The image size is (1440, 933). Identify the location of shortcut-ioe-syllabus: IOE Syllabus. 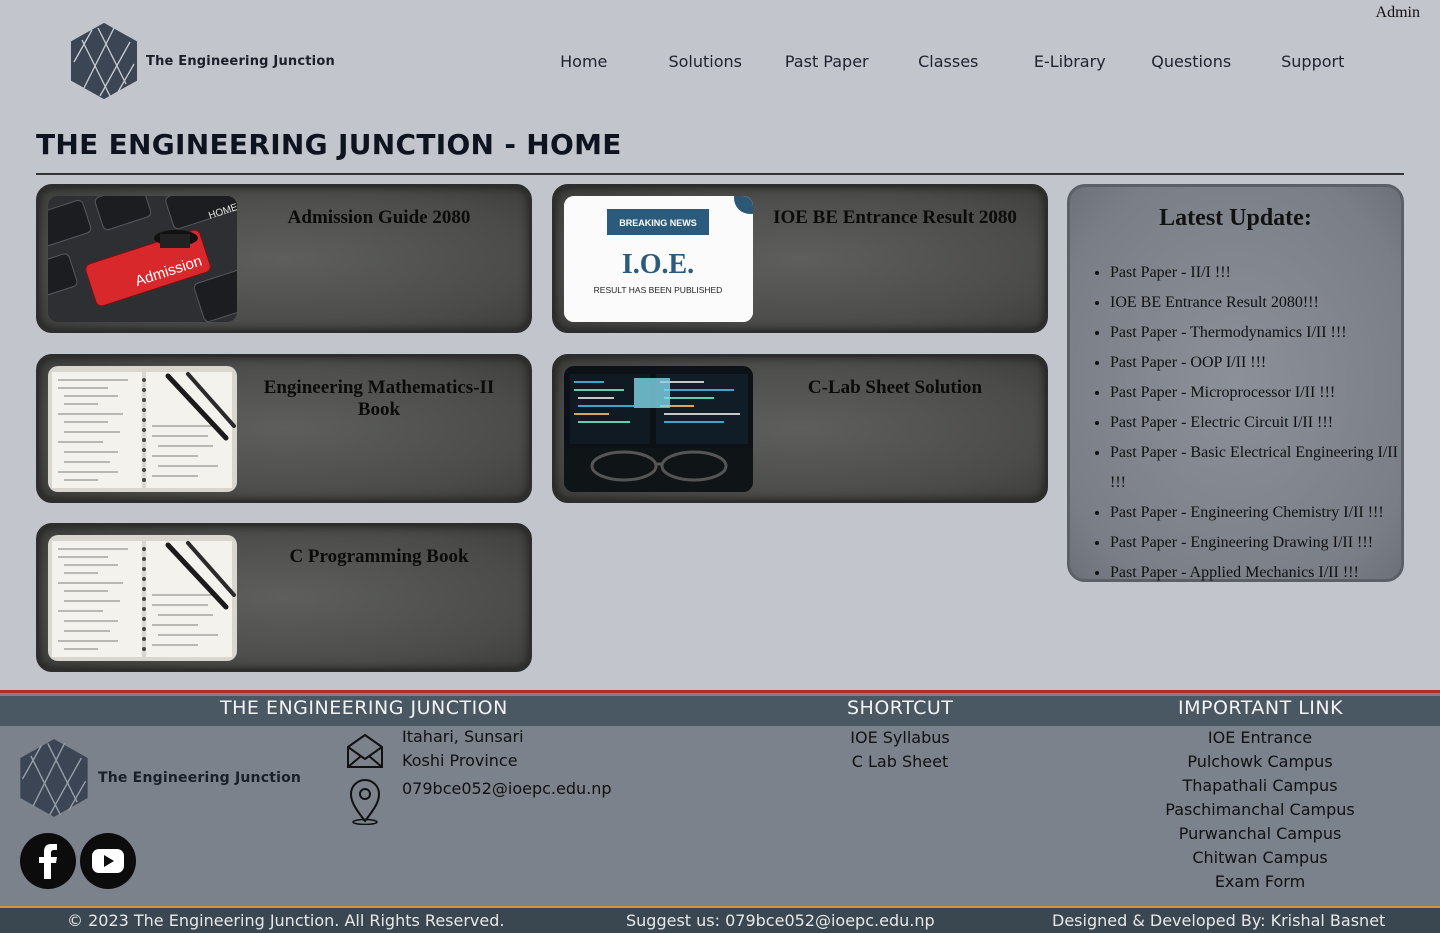
(900, 738).